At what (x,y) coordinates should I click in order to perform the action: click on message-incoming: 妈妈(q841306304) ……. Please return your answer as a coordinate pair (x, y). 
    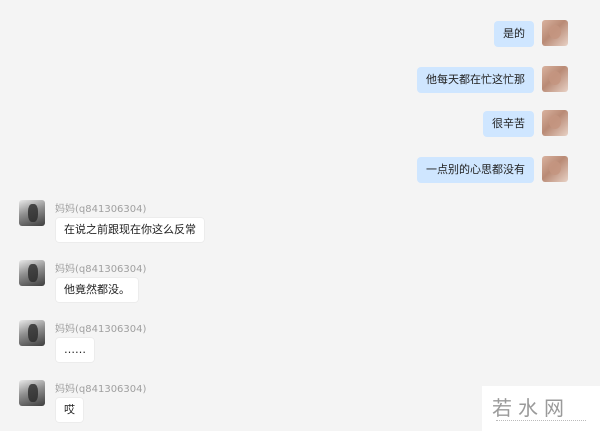
    Looking at the image, I should click on (300, 344).